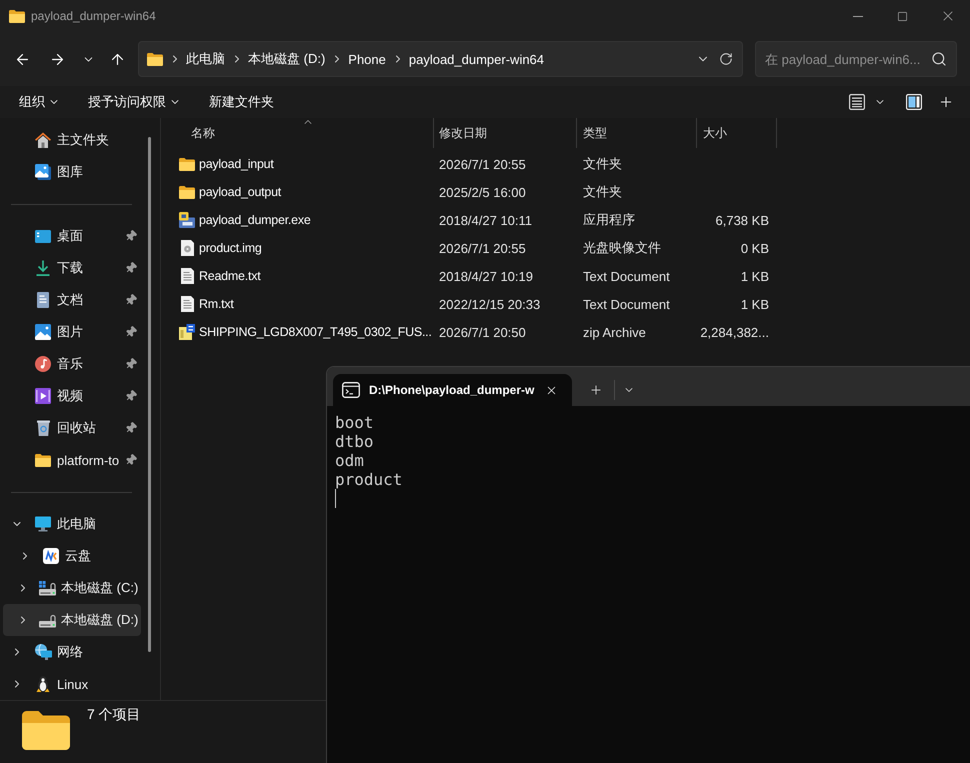 The image size is (970, 763). Describe the element at coordinates (114, 715) in the screenshot. I see `item-count: 7 个项目` at that location.